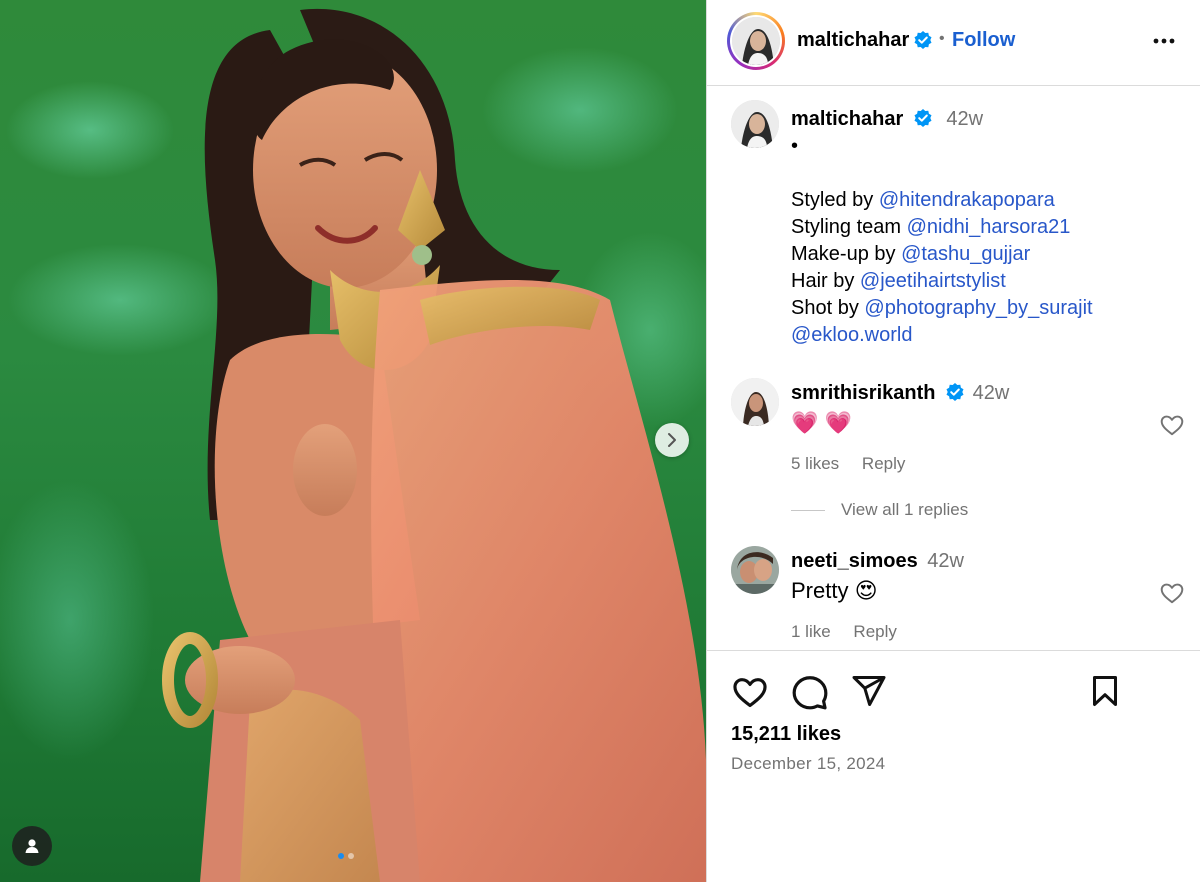  I want to click on caption-mention: @ekloo.world, so click(851, 335).